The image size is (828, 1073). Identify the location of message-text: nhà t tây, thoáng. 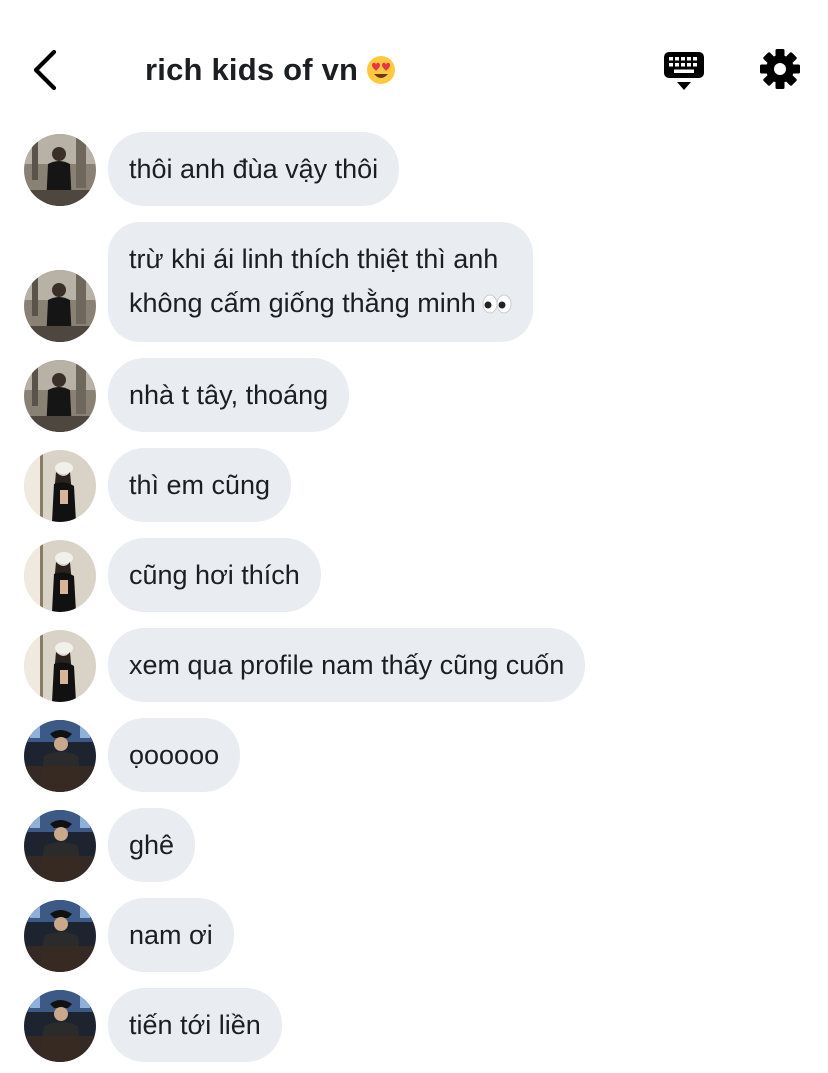
(229, 395).